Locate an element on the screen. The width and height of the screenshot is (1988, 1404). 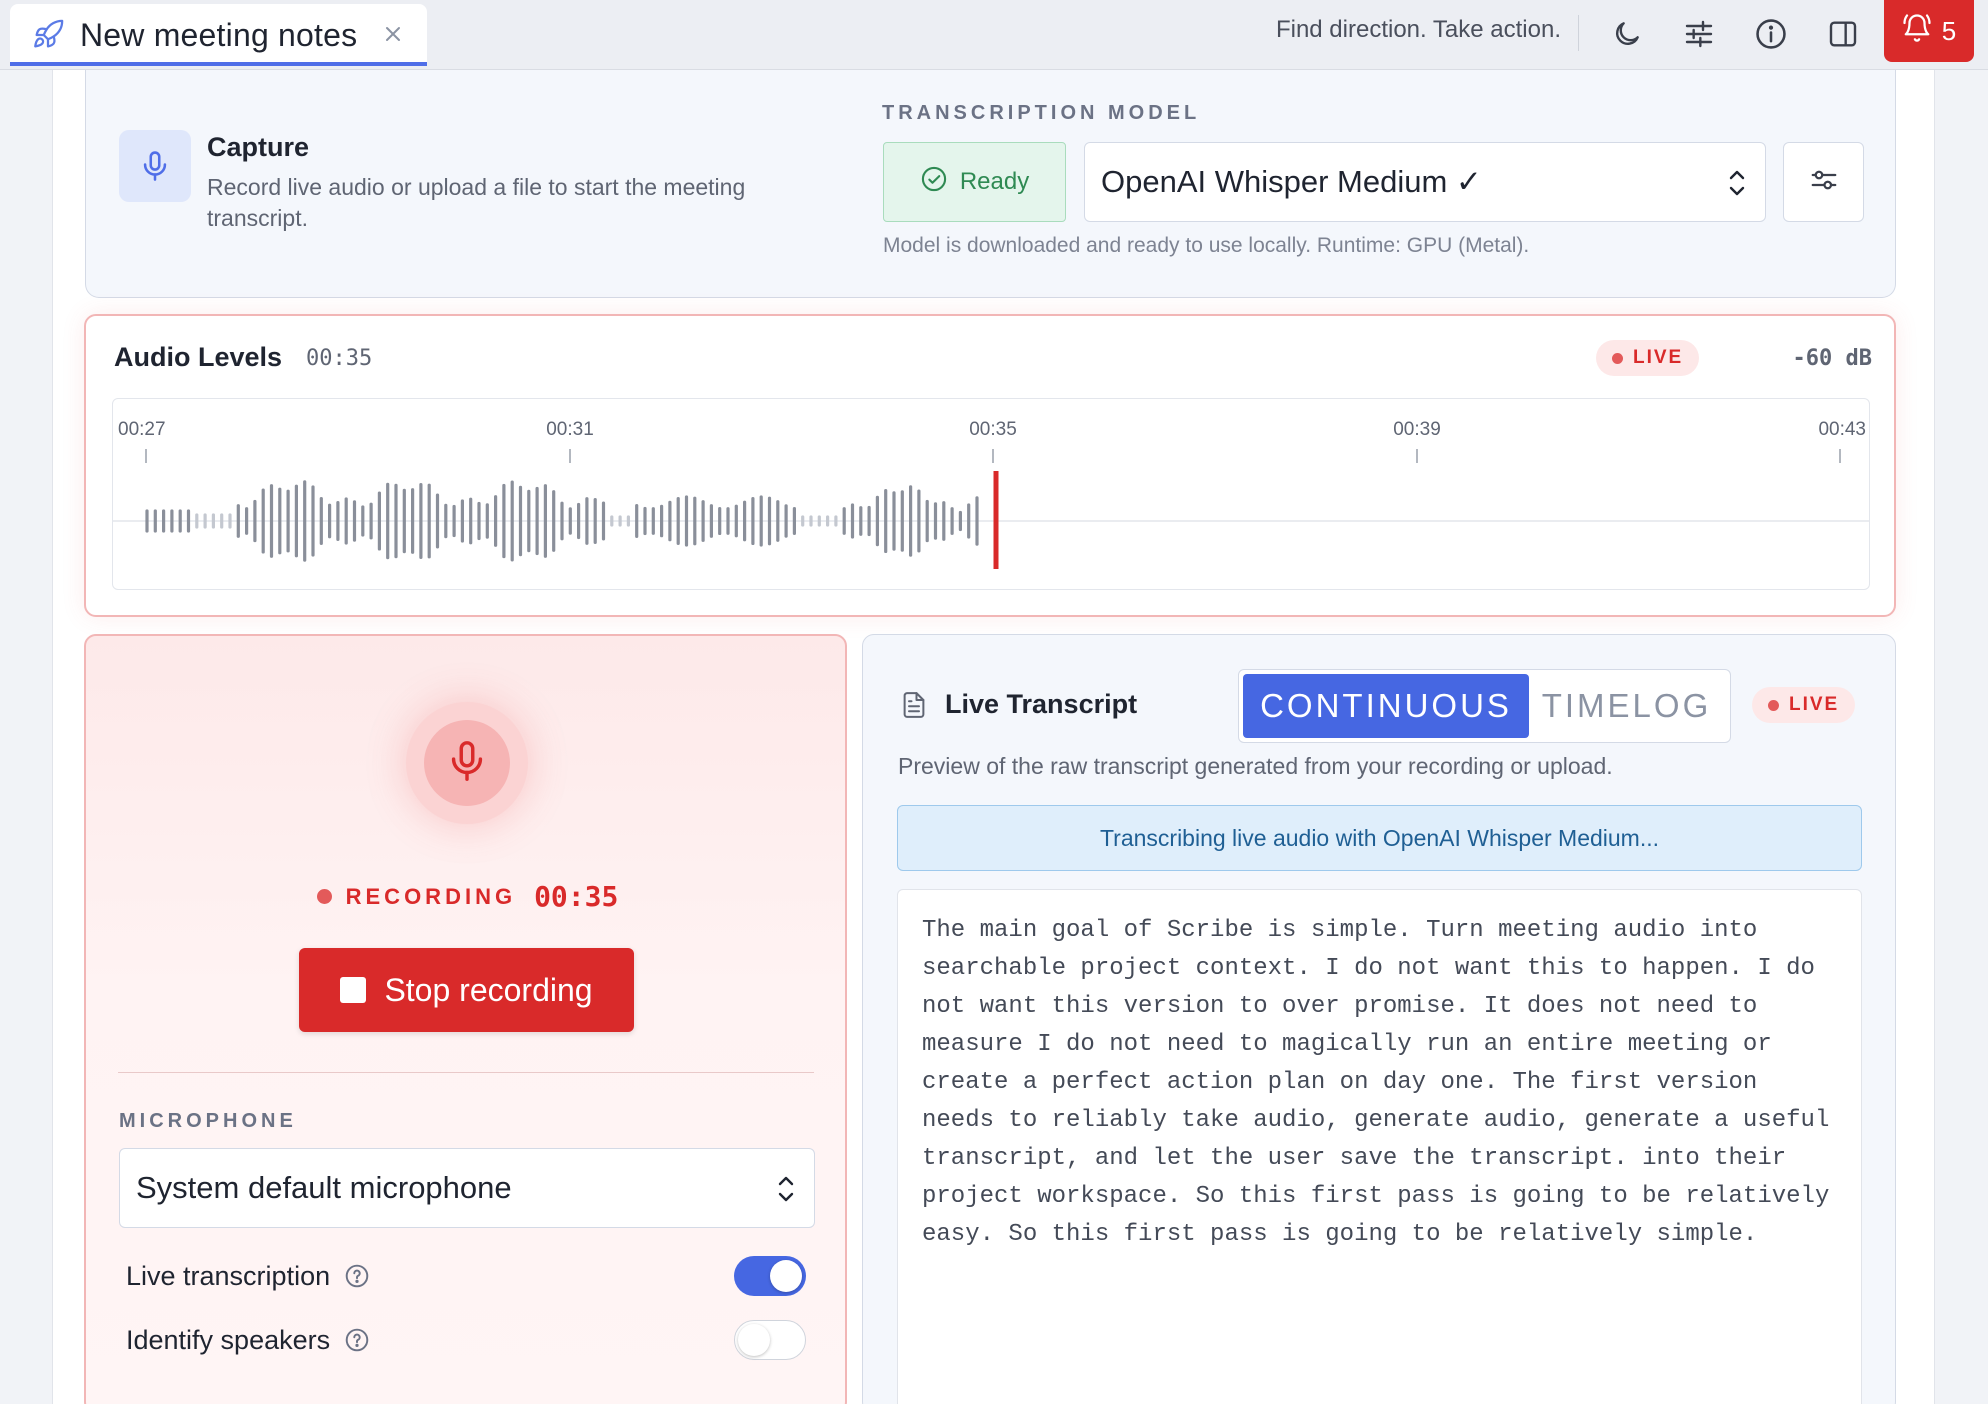
stop-recording-label: Stop recording is located at coordinates (488, 989).